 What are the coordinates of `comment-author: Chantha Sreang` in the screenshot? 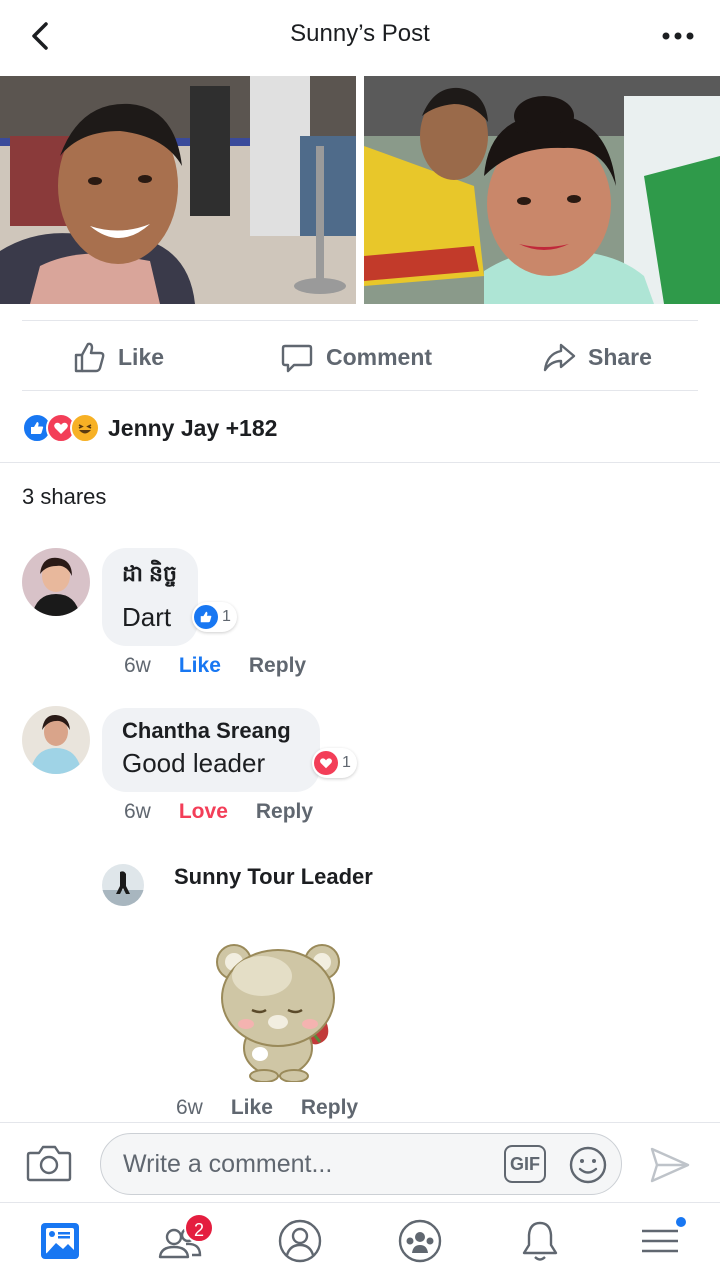 It's located at (211, 731).